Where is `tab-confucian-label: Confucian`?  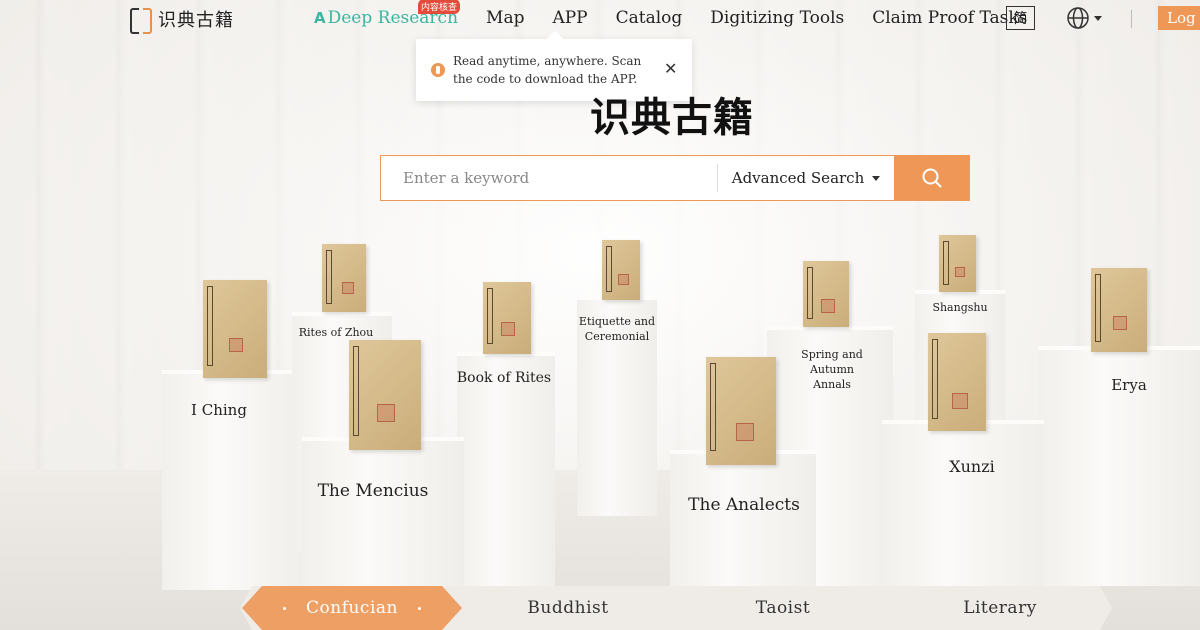 tab-confucian-label: Confucian is located at coordinates (352, 608).